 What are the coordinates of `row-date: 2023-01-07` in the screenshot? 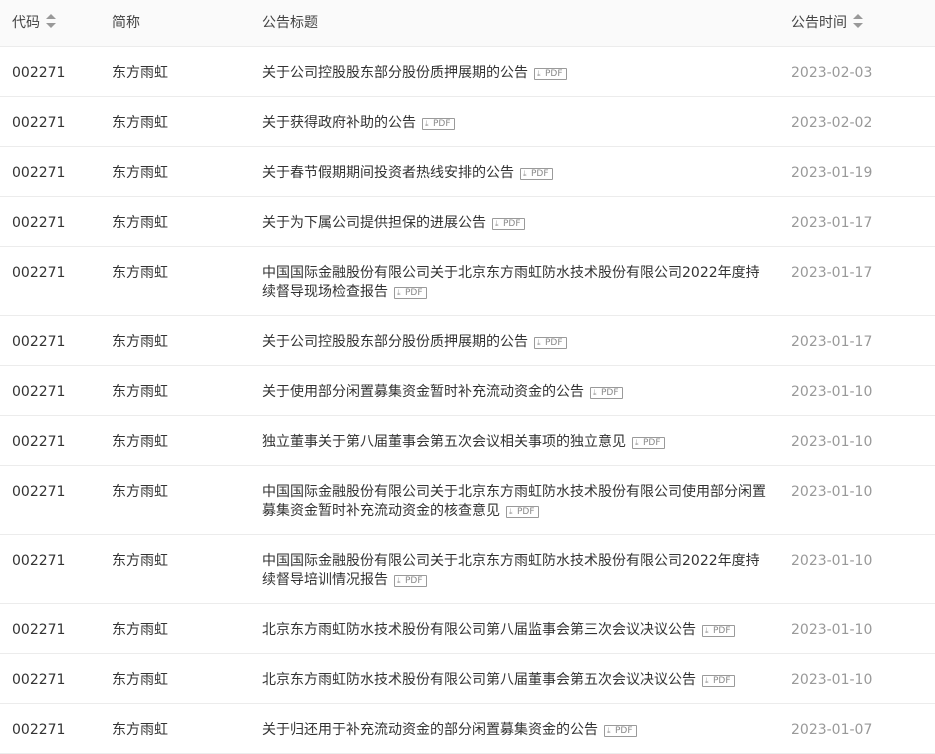 It's located at (832, 730).